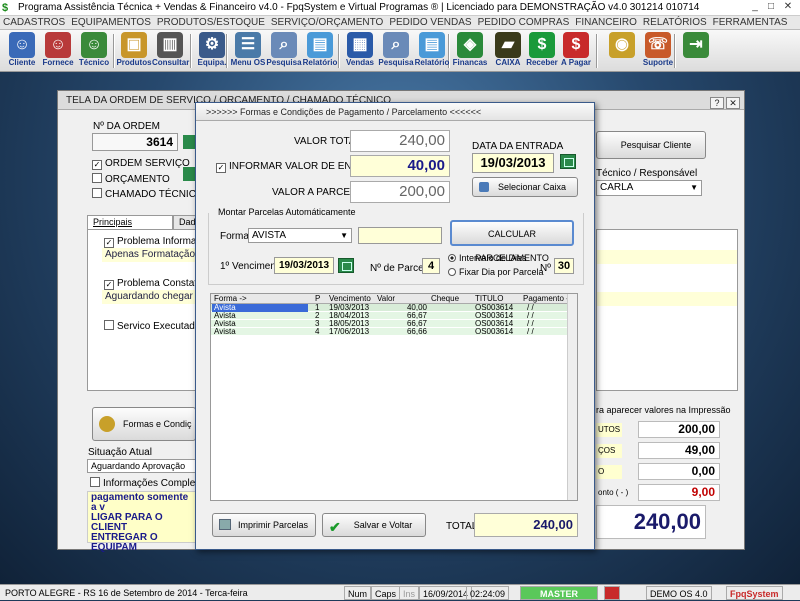 The image size is (800, 601). What do you see at coordinates (400, 141) in the screenshot?
I see `total-value-field: 240,00` at bounding box center [400, 141].